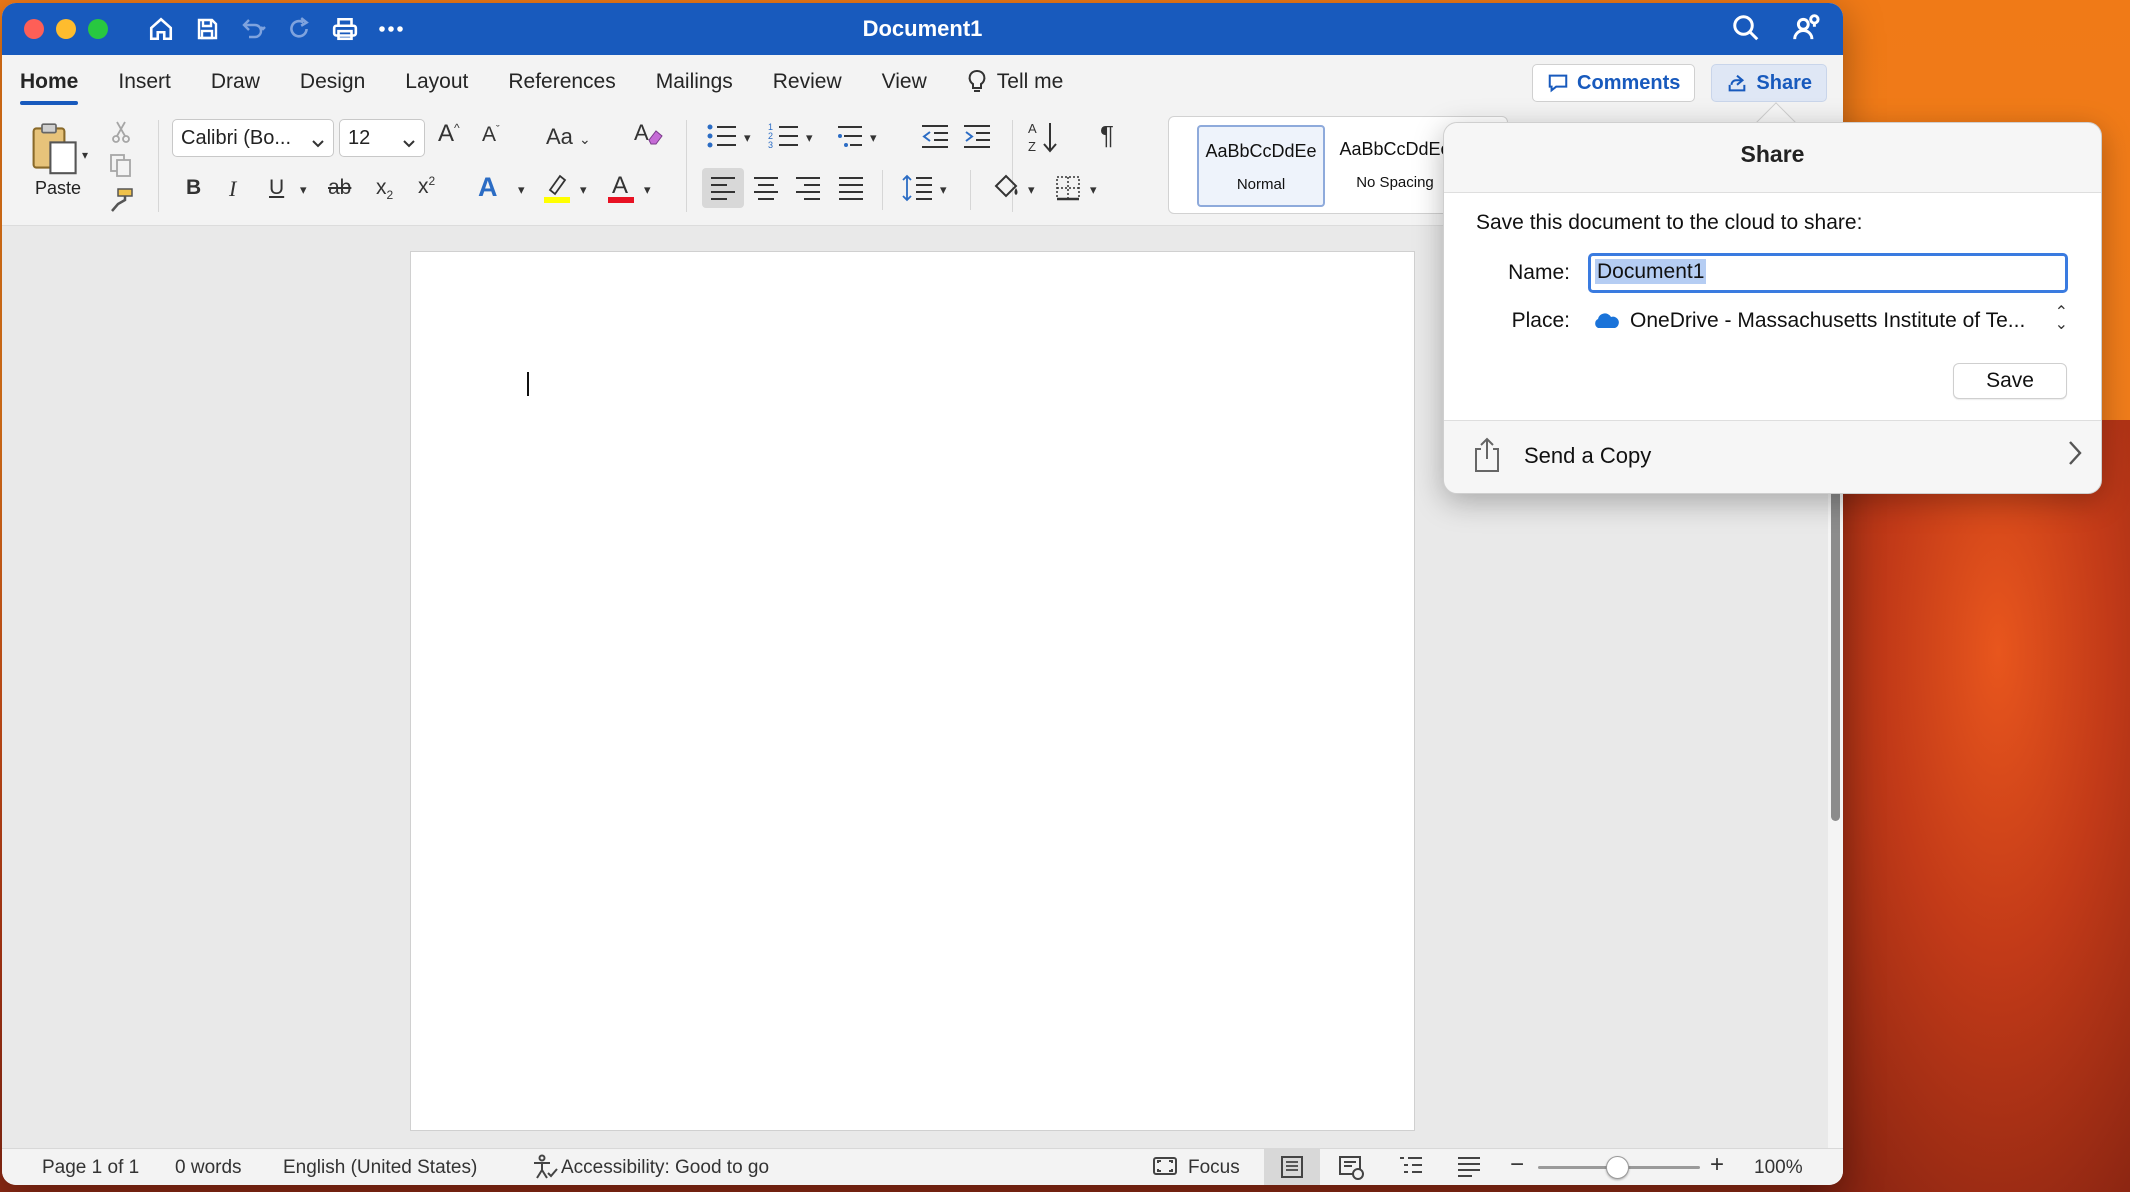  Describe the element at coordinates (161, 29) in the screenshot. I see `home-icon` at that location.